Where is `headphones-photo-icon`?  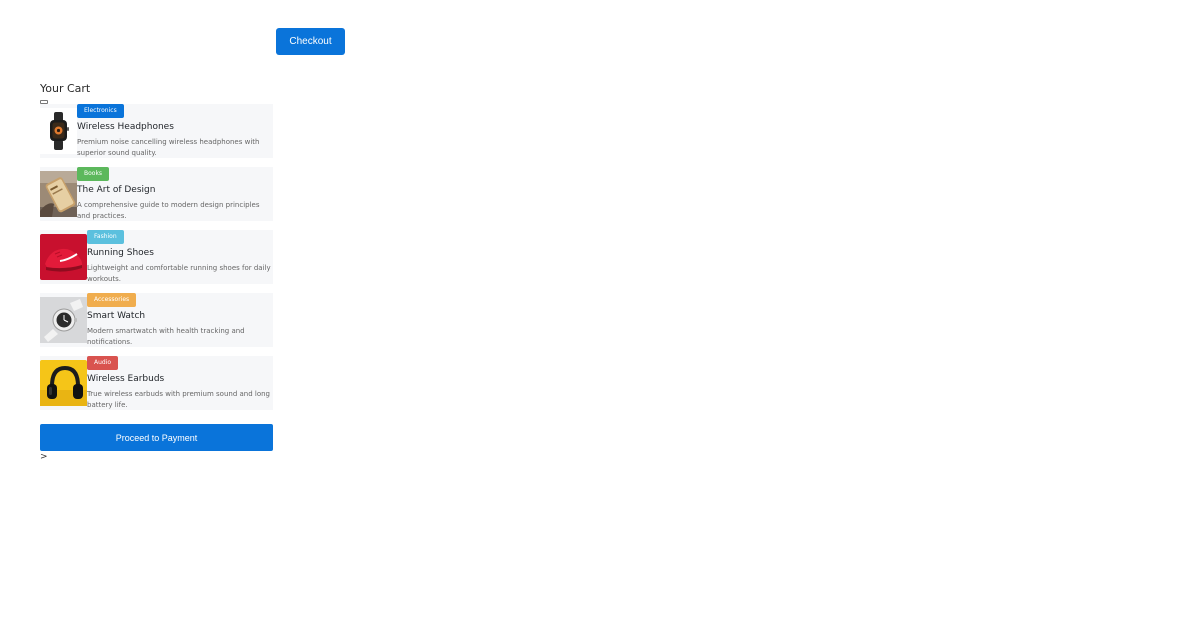
headphones-photo-icon is located at coordinates (63, 383).